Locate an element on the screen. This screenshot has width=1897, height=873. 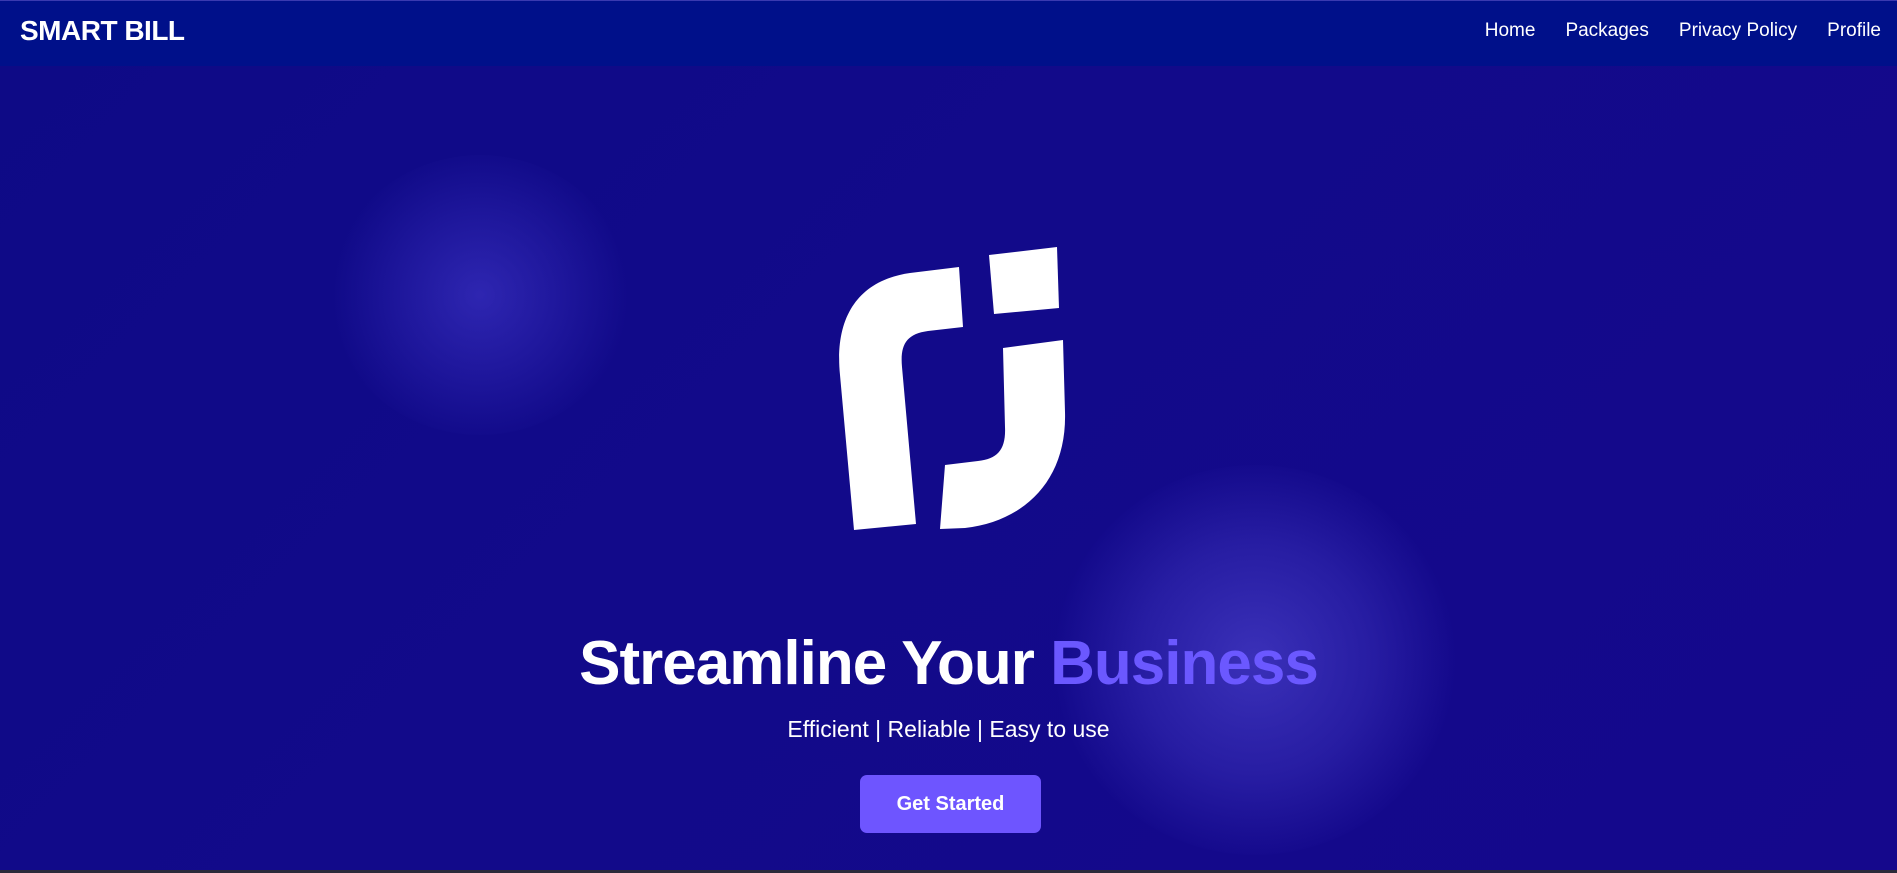
brand-logo-text: SMART BILL is located at coordinates (102, 31).